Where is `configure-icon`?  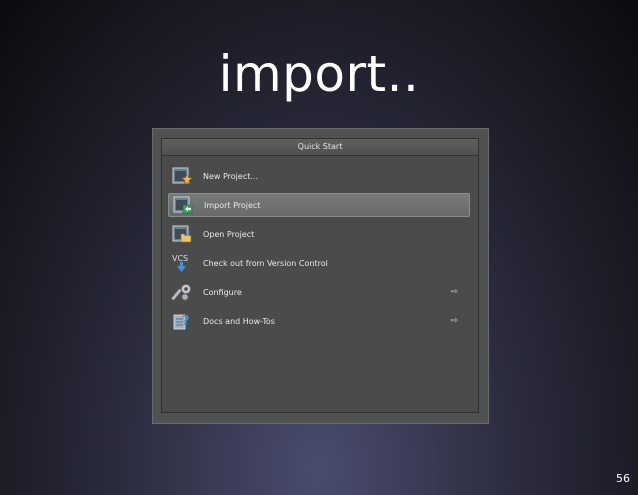
configure-icon is located at coordinates (182, 292).